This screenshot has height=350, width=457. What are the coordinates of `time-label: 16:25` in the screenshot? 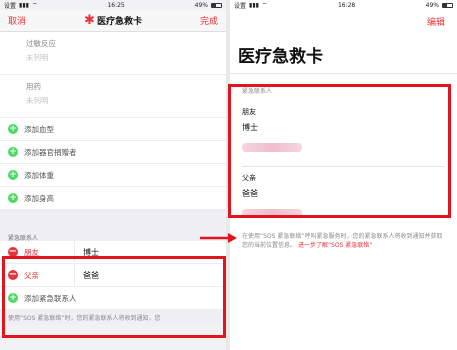 It's located at (116, 5).